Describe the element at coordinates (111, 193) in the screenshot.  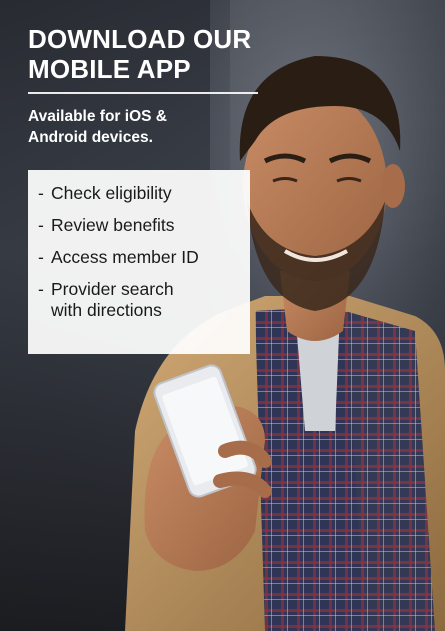
I see `feature-item-label: Check eligibility` at that location.